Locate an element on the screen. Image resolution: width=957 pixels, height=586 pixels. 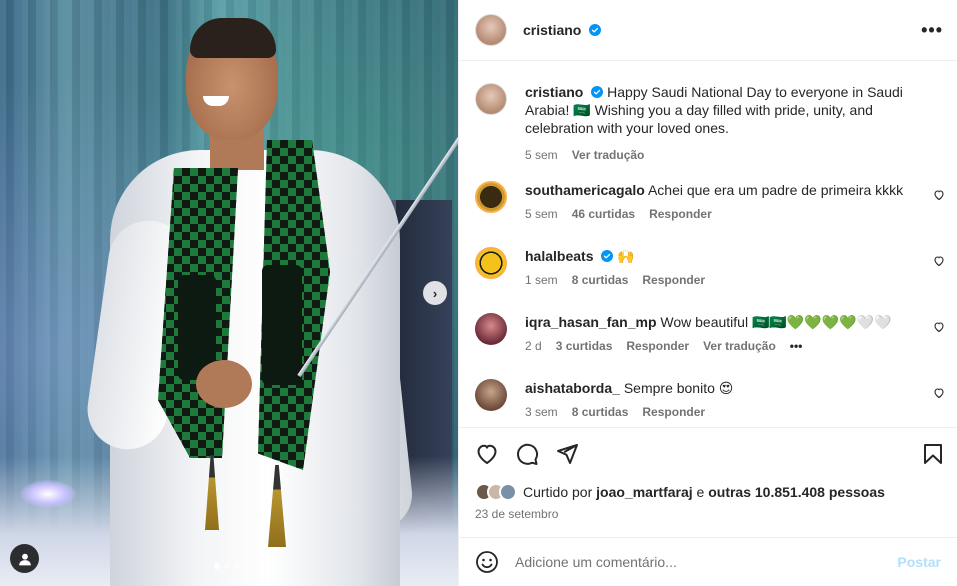
add-comment-bar: Postar is located at coordinates (708, 561).